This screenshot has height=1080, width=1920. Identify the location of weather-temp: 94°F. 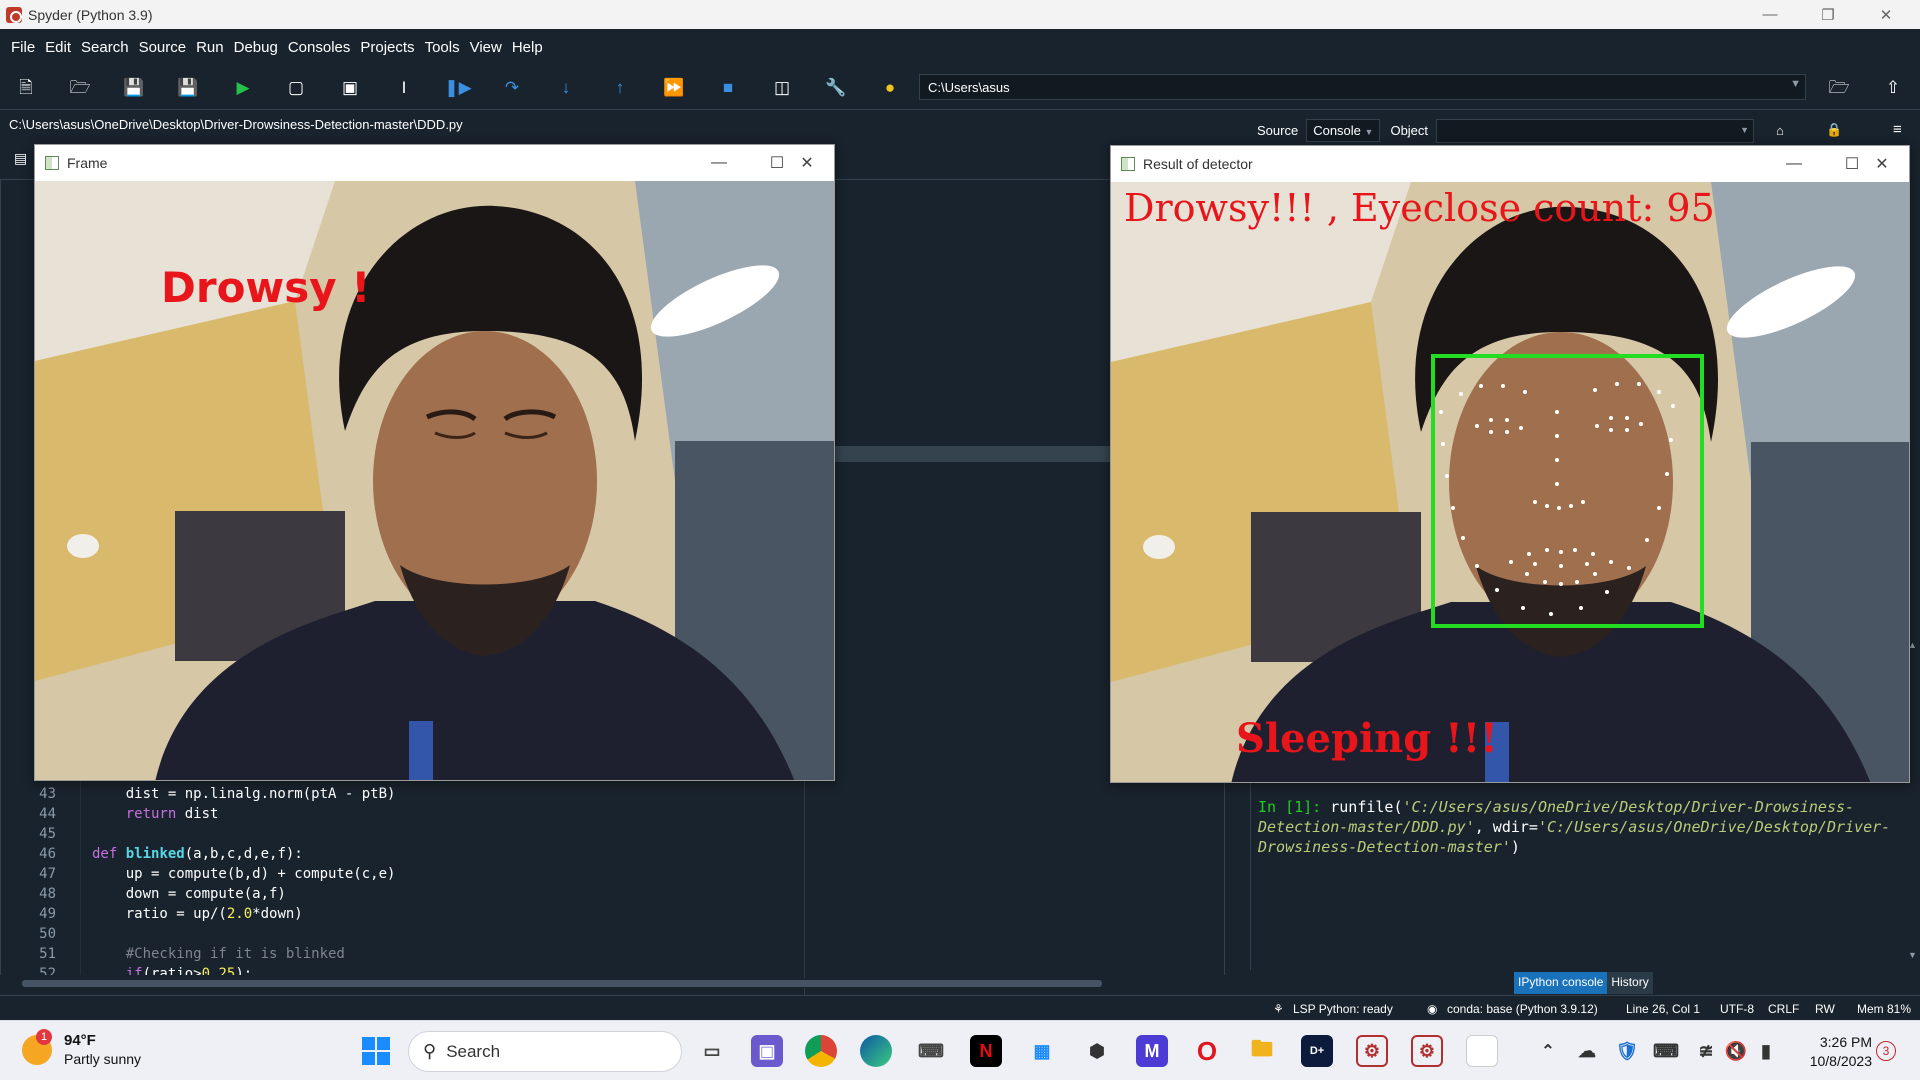
(80, 1040).